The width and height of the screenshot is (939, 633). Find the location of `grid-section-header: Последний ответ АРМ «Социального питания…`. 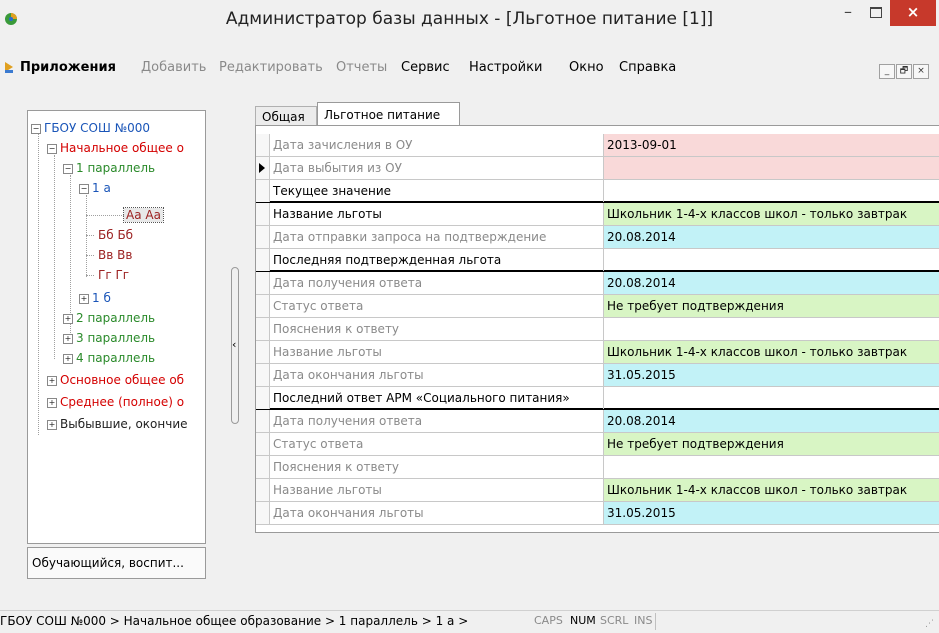

grid-section-header: Последний ответ АРМ «Социального питания… is located at coordinates (597, 398).